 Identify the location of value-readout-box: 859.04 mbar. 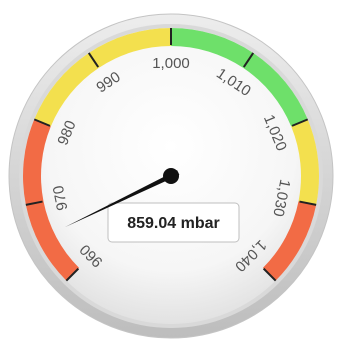
(173, 222).